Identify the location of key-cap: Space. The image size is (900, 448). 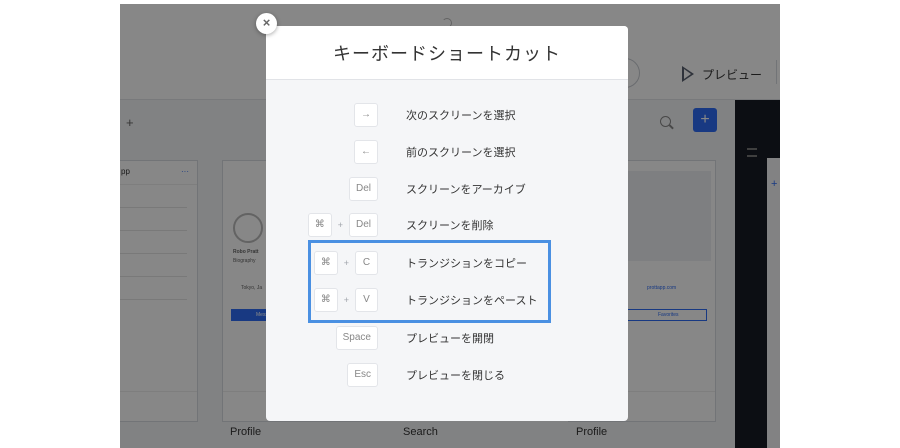
(356, 338).